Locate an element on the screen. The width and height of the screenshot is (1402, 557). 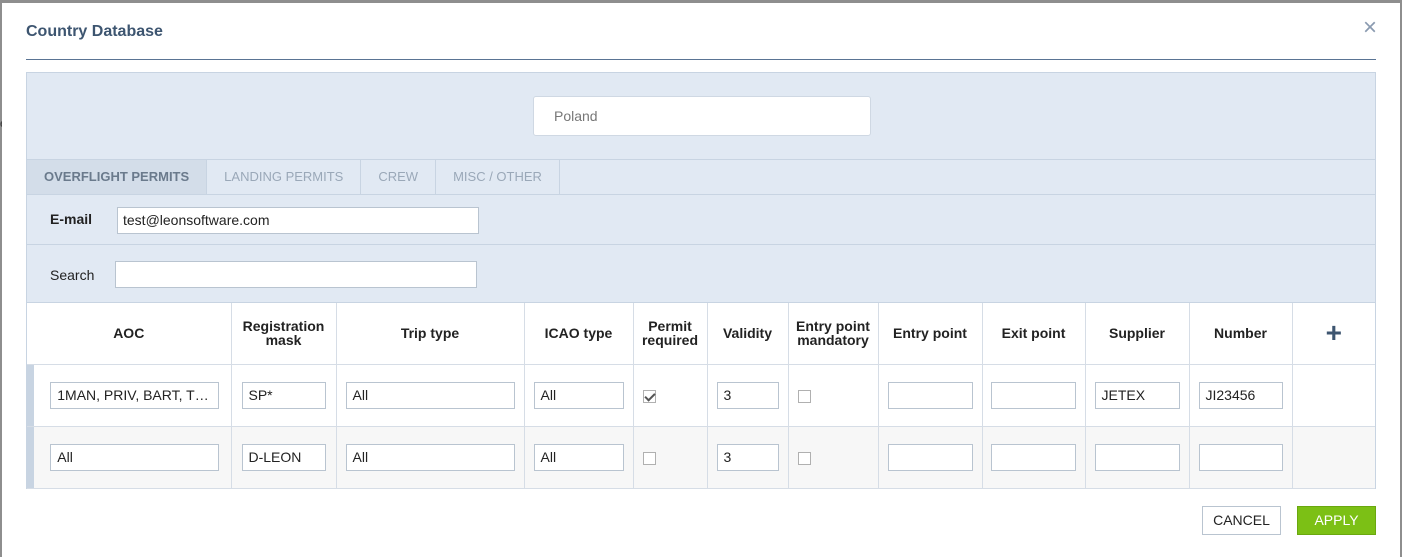
number-cell is located at coordinates (1241, 457).